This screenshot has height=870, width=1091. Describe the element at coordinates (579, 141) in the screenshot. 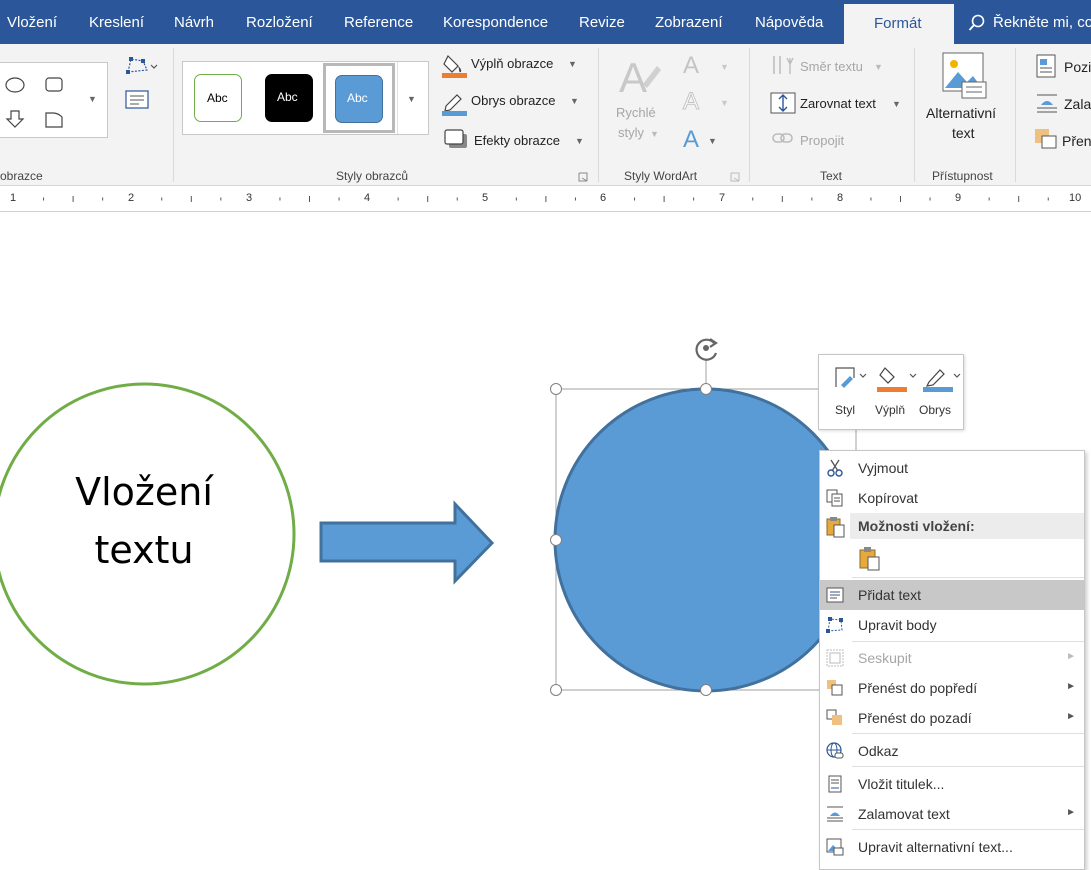

I see `shape-effects-caret: ▼` at that location.